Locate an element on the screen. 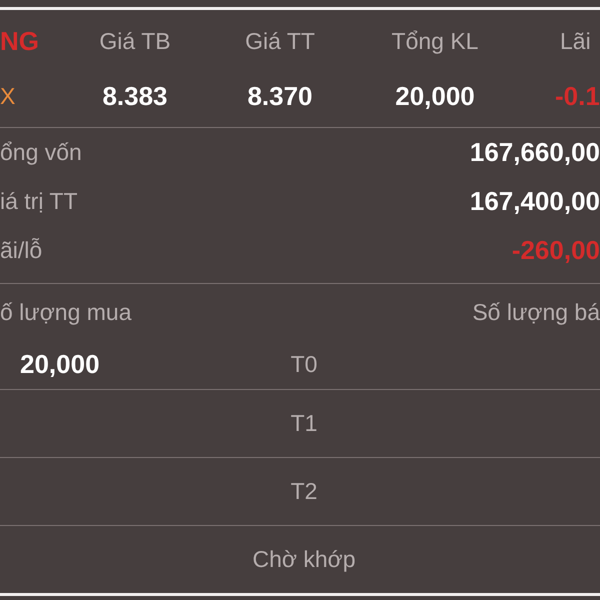 The image size is (600, 600). summary-value: 167,660,00 is located at coordinates (535, 152).